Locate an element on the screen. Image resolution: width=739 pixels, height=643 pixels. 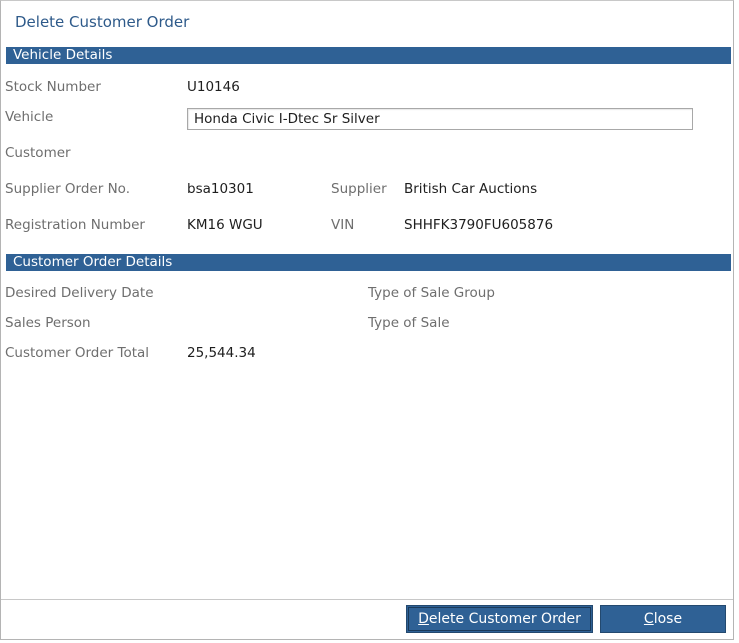
order-total-label: Customer Order Total is located at coordinates (77, 353).